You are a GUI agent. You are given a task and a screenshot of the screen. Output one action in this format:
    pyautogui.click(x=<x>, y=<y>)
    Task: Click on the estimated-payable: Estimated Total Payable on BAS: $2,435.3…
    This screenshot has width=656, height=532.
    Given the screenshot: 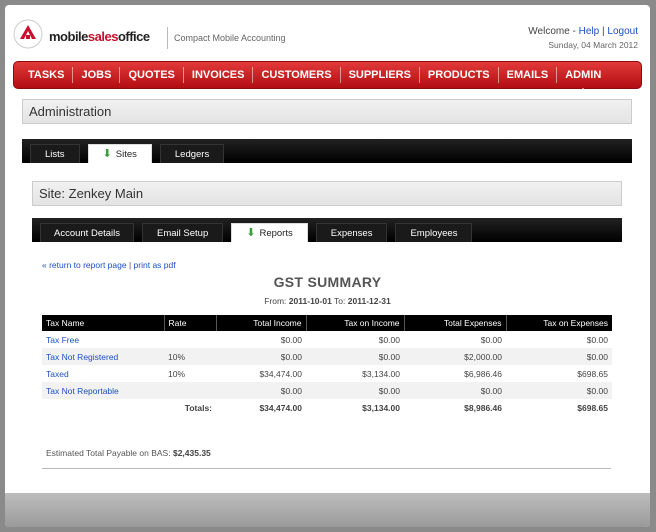 What is the action you would take?
    pyautogui.click(x=128, y=453)
    